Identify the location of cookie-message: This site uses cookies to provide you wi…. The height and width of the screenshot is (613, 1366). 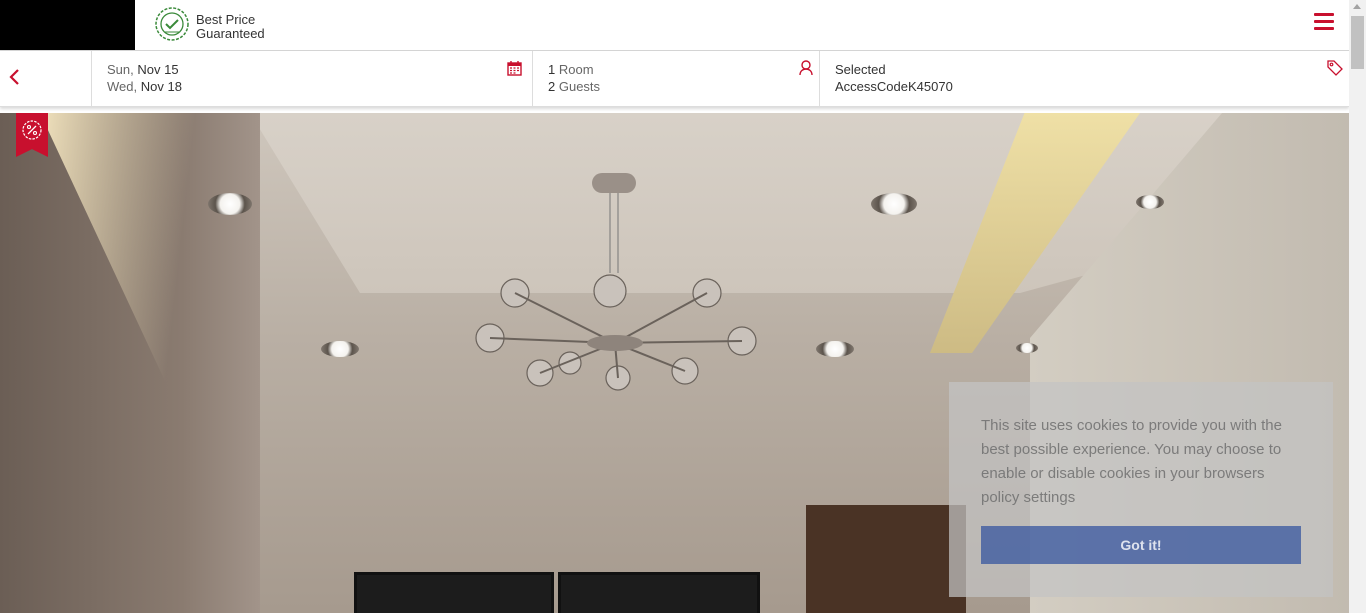
(1131, 461).